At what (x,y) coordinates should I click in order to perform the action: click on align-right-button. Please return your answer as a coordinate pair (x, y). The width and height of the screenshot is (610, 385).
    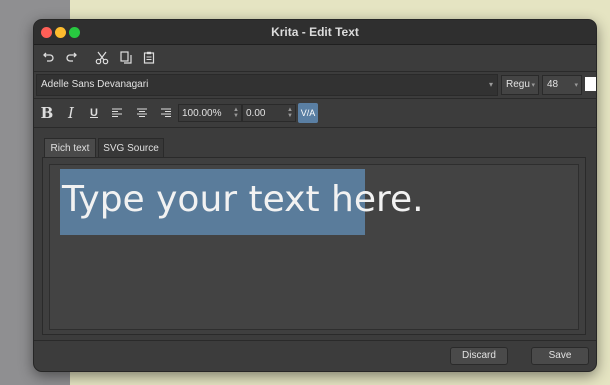
    Looking at the image, I should click on (166, 113).